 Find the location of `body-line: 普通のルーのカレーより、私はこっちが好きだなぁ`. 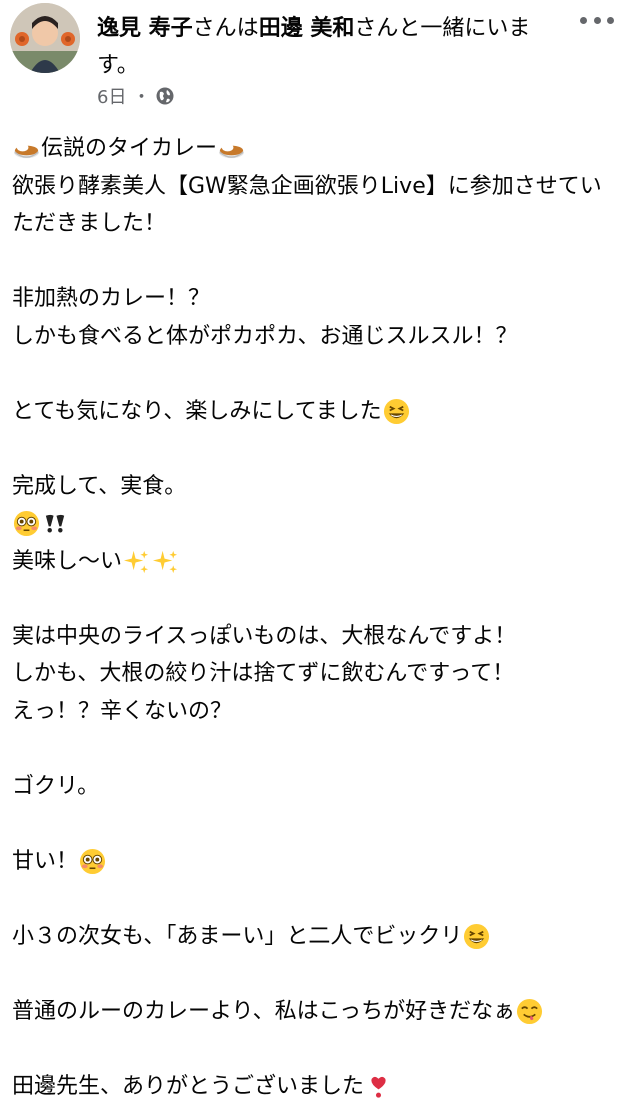

body-line: 普通のルーのカレーより、私はこっちが好きだなぁ is located at coordinates (314, 1012).